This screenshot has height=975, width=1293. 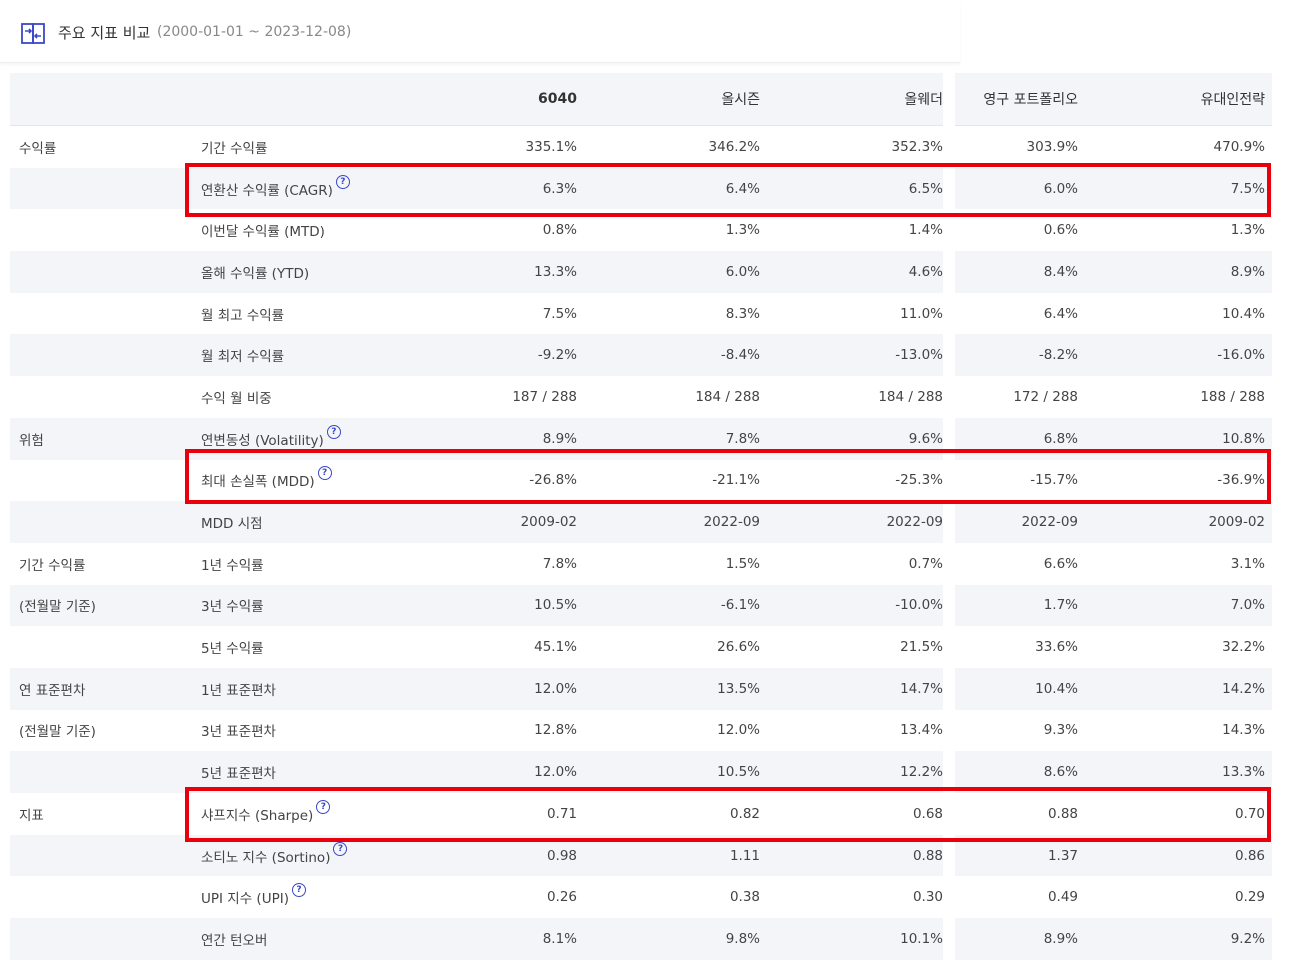 What do you see at coordinates (262, 440) in the screenshot?
I see `metric-label: 연변동성 (Volatility)` at bounding box center [262, 440].